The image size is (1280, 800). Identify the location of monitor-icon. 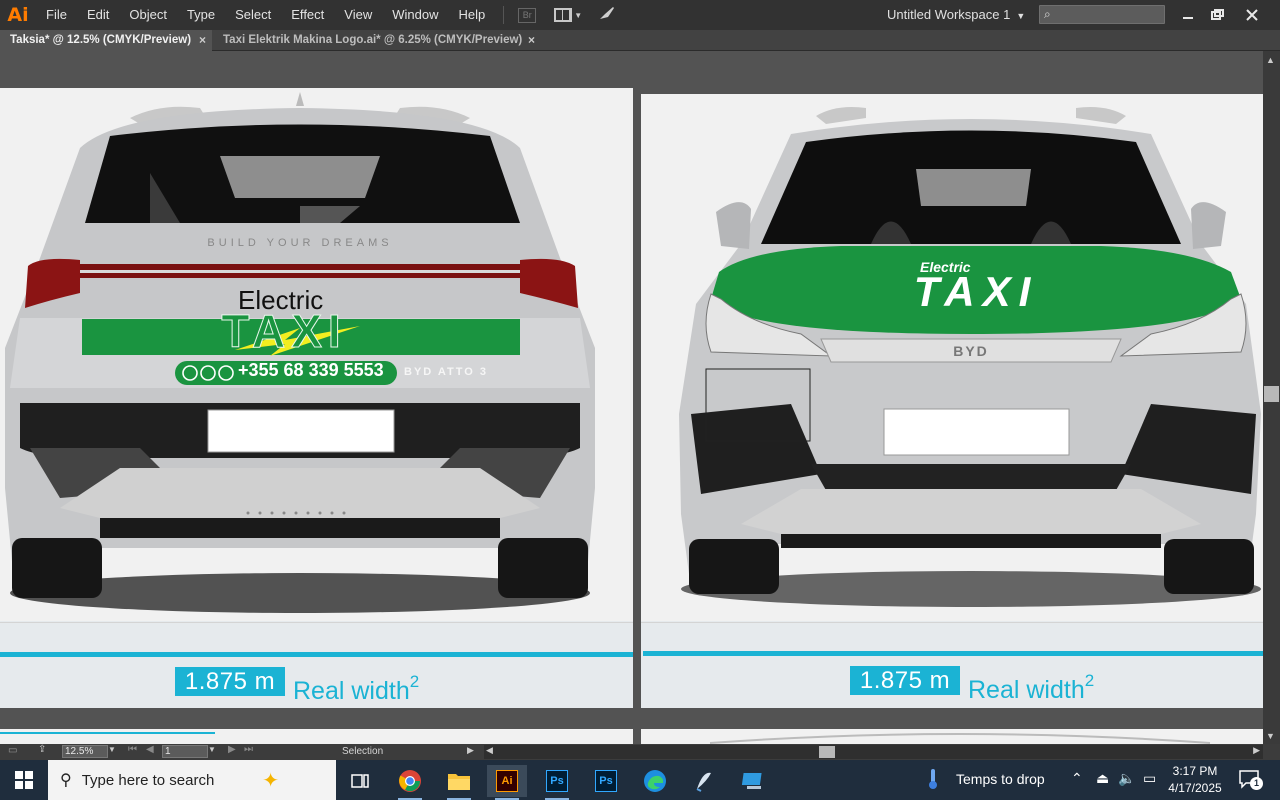
(751, 781).